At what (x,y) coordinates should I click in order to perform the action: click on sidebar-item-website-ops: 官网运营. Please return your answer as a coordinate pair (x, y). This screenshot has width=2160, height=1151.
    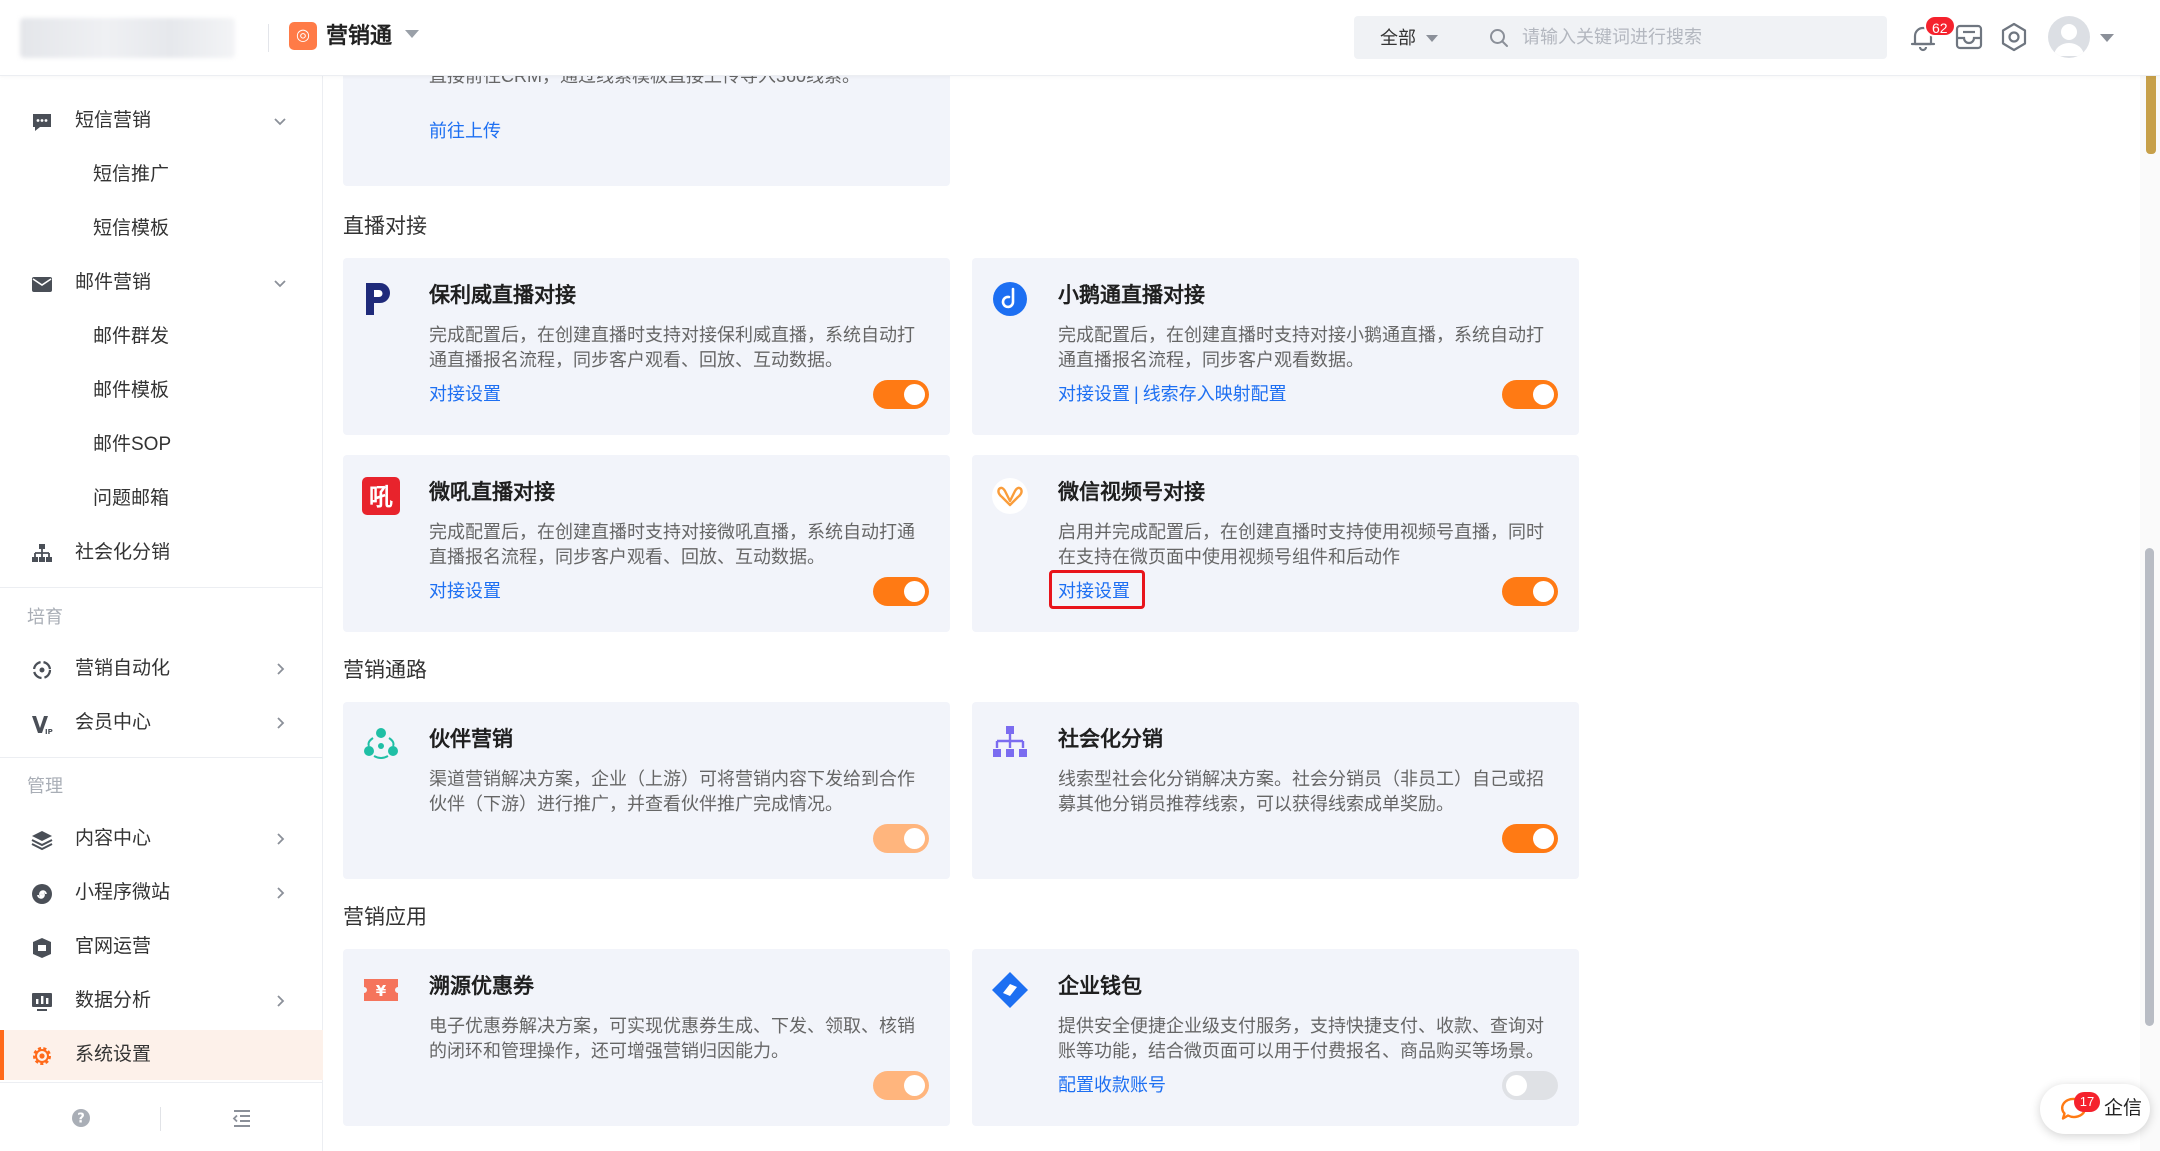
    Looking at the image, I should click on (161, 947).